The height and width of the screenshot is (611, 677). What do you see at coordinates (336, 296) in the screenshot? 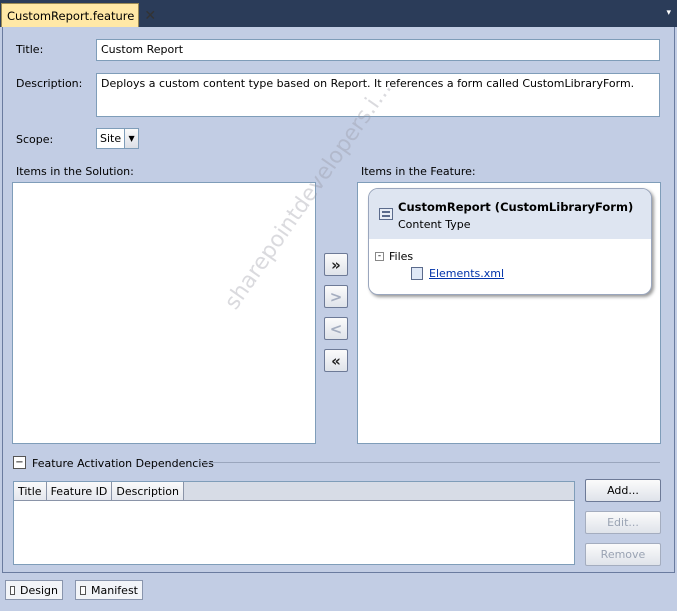
I see `add-button: >` at bounding box center [336, 296].